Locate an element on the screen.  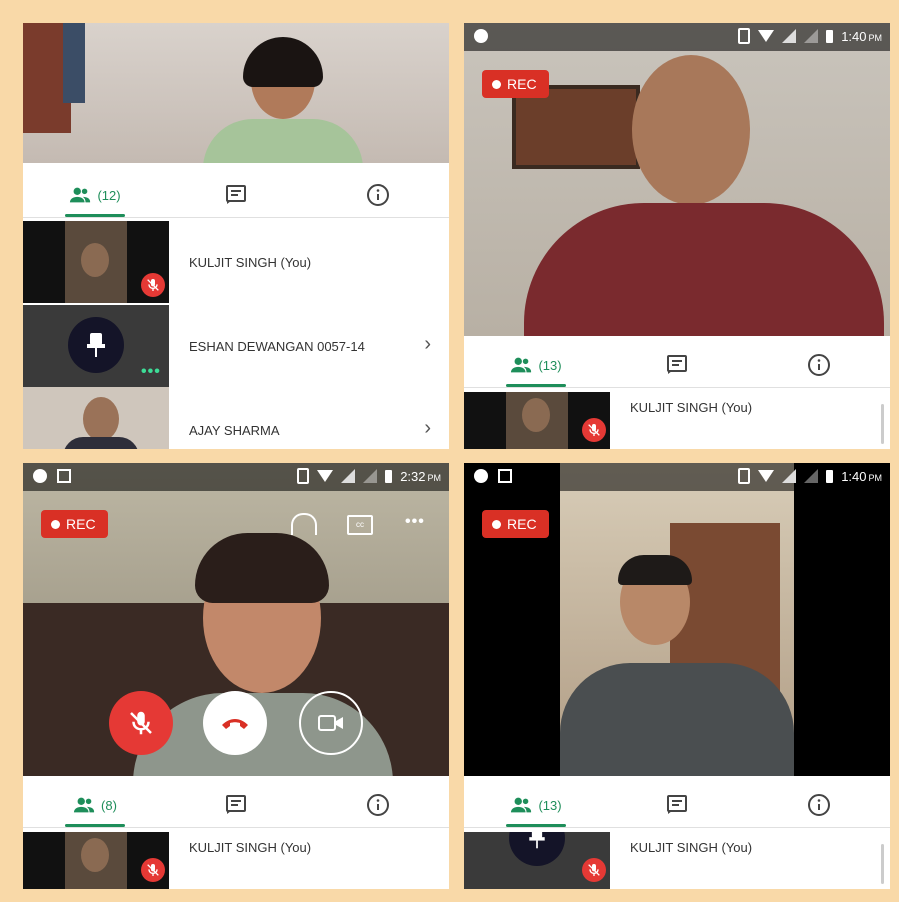
participant-row: AJAY SHARMA › is located at coordinates (236, 418).